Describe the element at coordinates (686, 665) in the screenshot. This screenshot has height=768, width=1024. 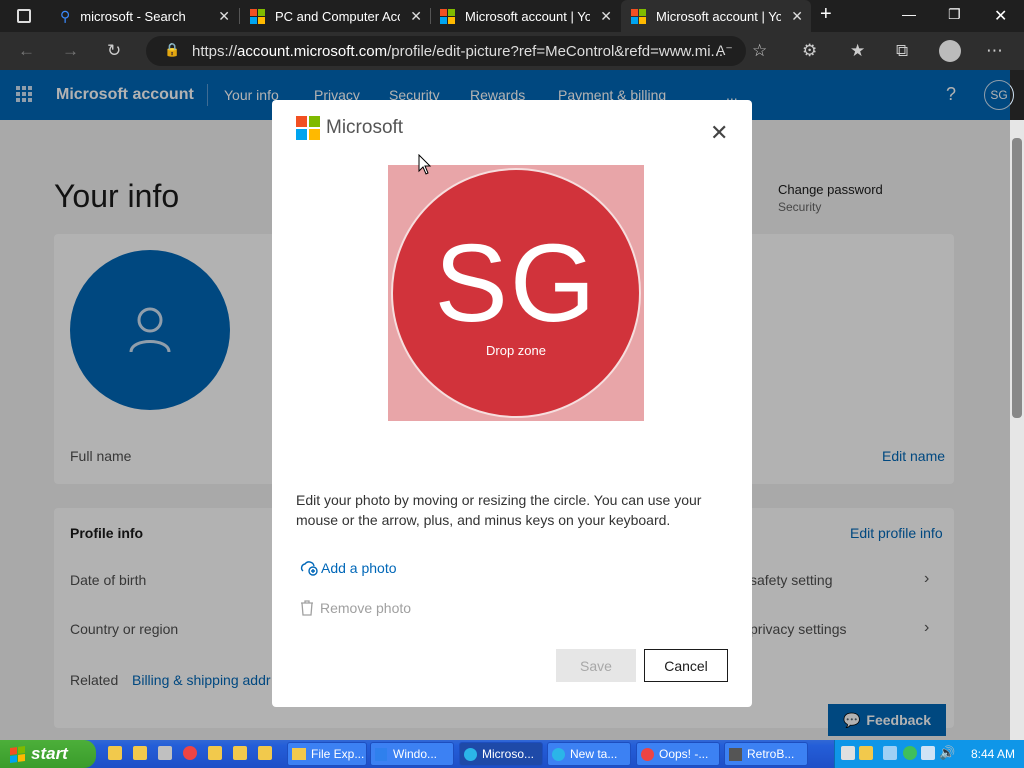
I see `cancel-button: Cancel` at that location.